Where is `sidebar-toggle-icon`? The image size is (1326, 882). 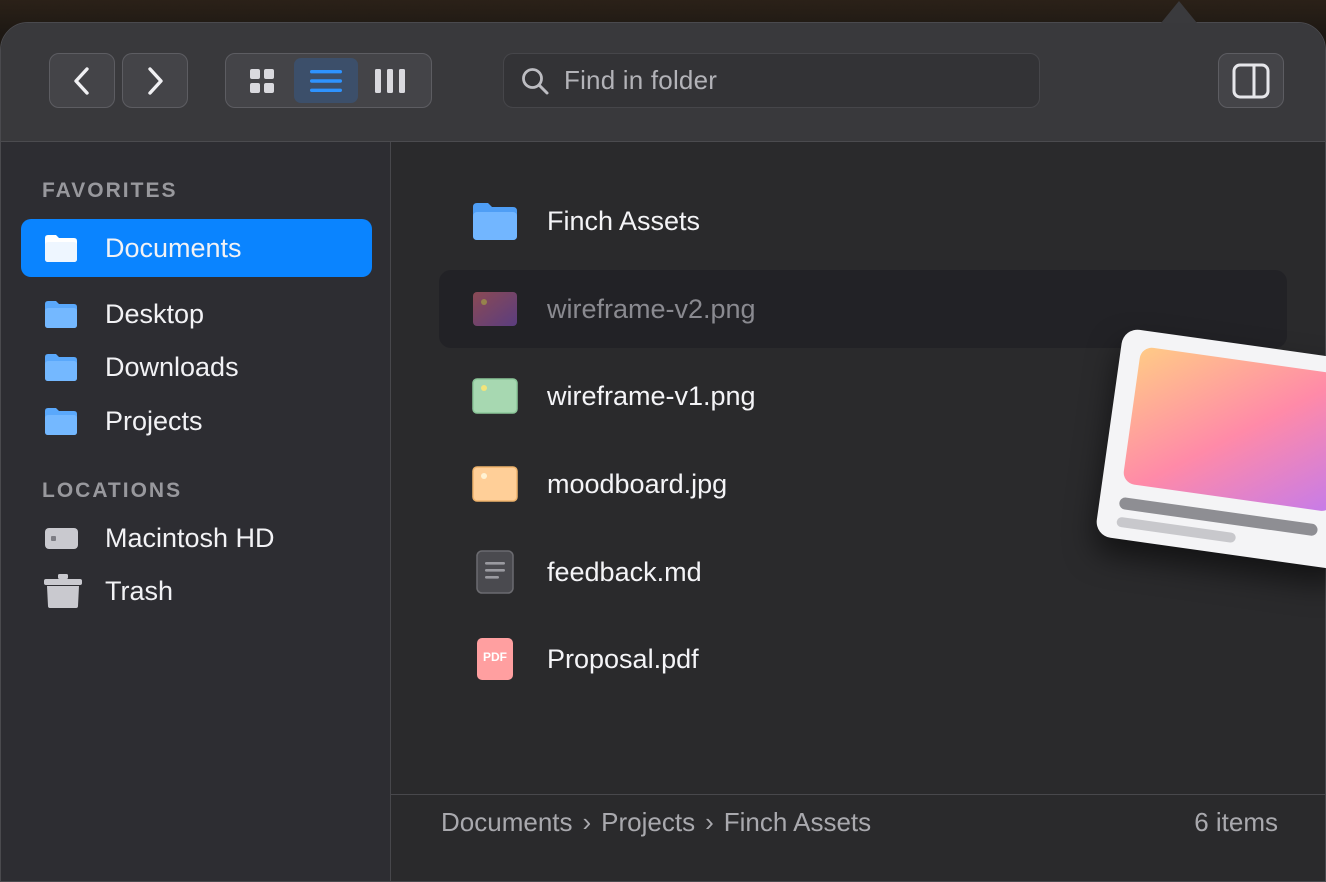 sidebar-toggle-icon is located at coordinates (1251, 80).